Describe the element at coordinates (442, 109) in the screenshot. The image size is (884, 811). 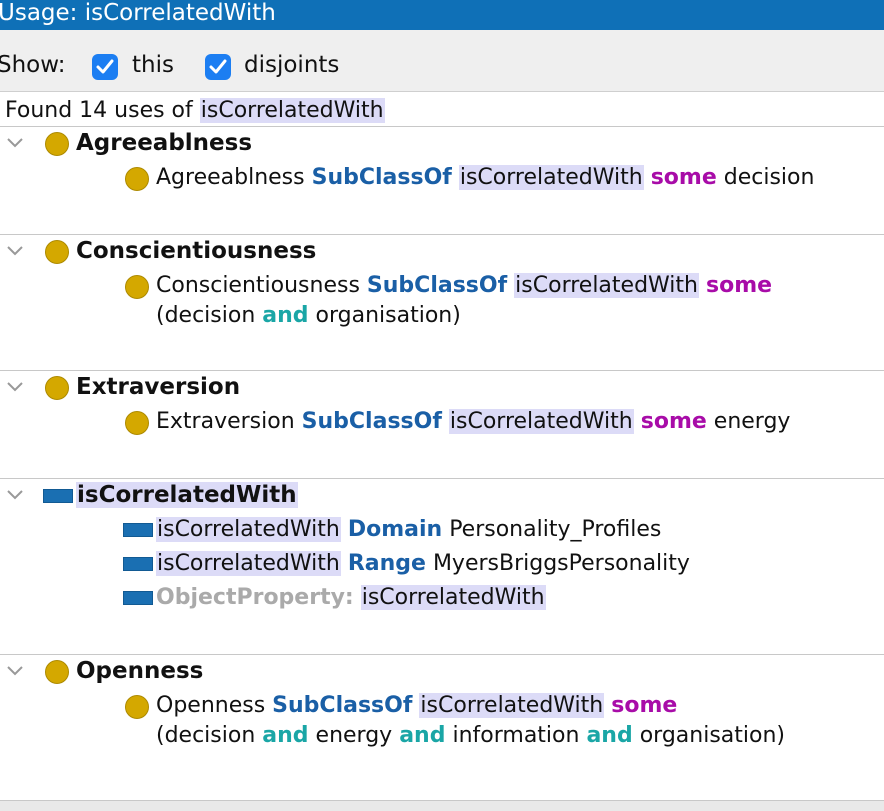
I see `usage-summary: Found 14 uses of isCorrelatedWith` at that location.